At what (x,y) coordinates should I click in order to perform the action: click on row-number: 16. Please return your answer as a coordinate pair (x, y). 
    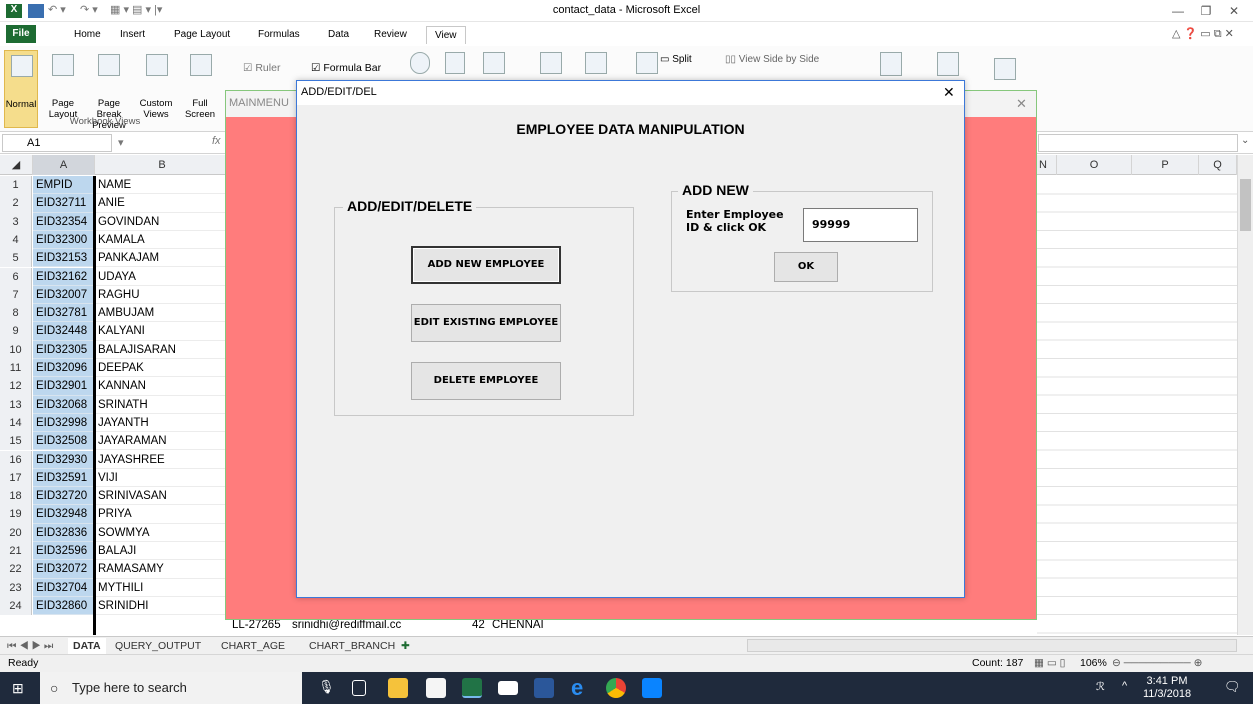
    Looking at the image, I should click on (16, 459).